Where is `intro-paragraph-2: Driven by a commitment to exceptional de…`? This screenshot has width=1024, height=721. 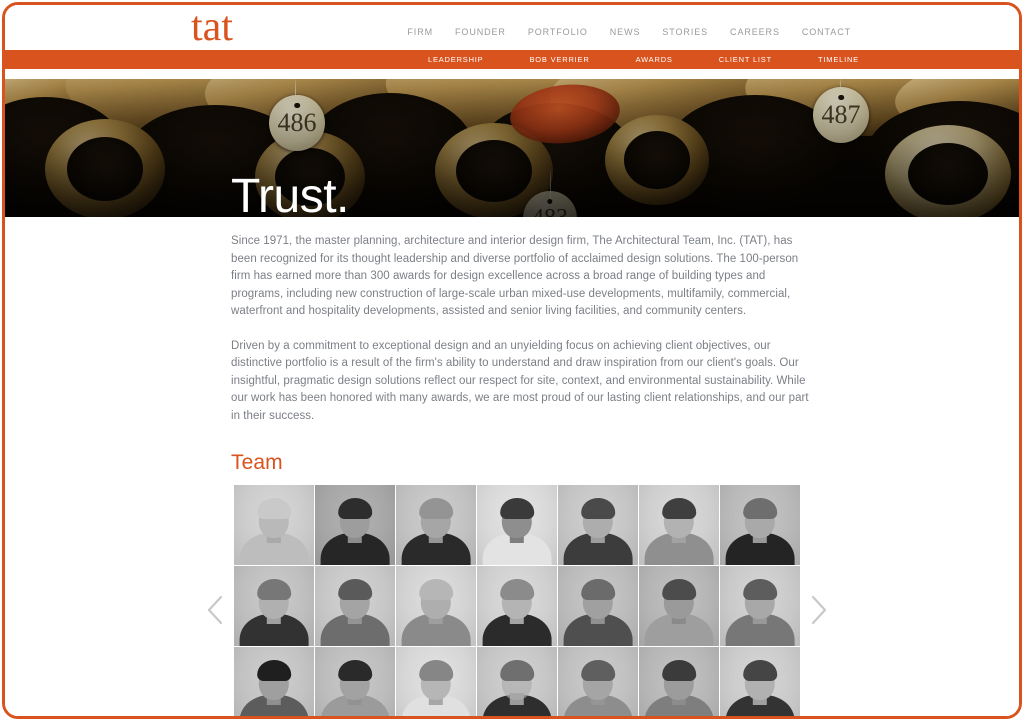
intro-paragraph-2: Driven by a commitment to exceptional de… is located at coordinates (520, 380).